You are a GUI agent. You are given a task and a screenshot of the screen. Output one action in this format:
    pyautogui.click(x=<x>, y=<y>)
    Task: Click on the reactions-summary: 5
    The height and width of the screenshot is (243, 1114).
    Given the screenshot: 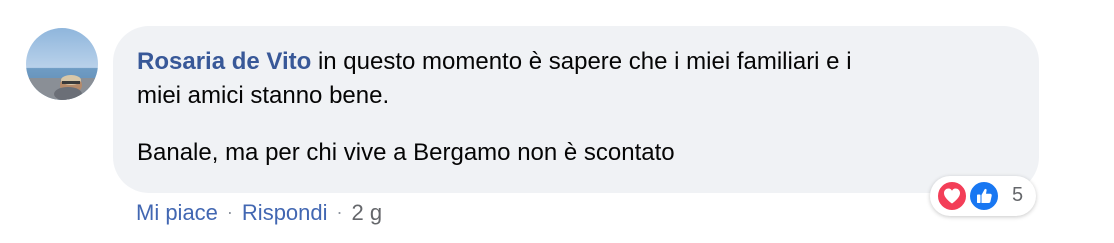 What is the action you would take?
    pyautogui.click(x=983, y=196)
    